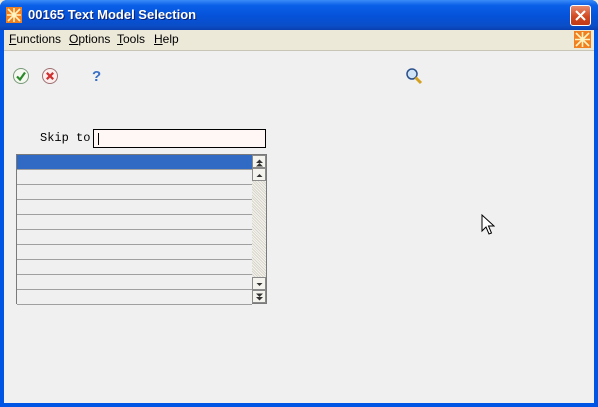 This screenshot has width=598, height=407. I want to click on close-icon, so click(580, 15).